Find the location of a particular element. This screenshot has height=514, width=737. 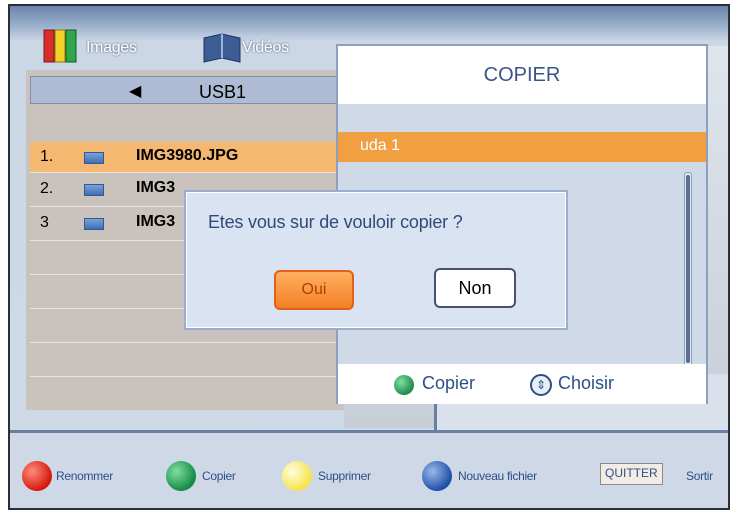

file-name: IMG3980.JPG is located at coordinates (187, 155).